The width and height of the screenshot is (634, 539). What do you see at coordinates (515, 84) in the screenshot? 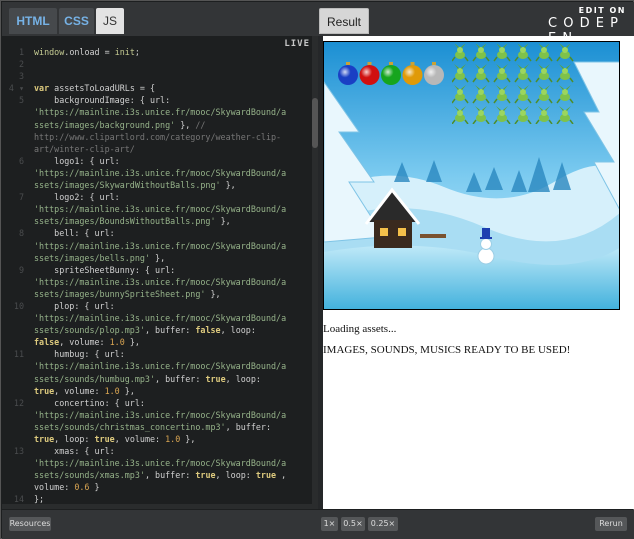
I see `bunny-sprite-sheet` at bounding box center [515, 84].